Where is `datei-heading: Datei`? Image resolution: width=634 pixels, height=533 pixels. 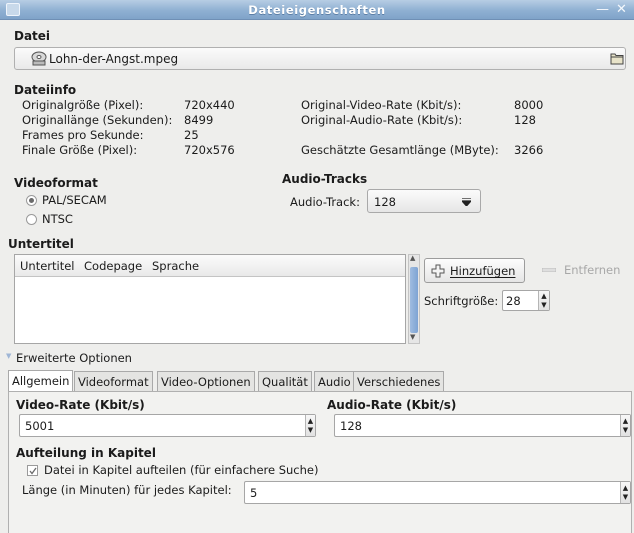 datei-heading: Datei is located at coordinates (32, 36).